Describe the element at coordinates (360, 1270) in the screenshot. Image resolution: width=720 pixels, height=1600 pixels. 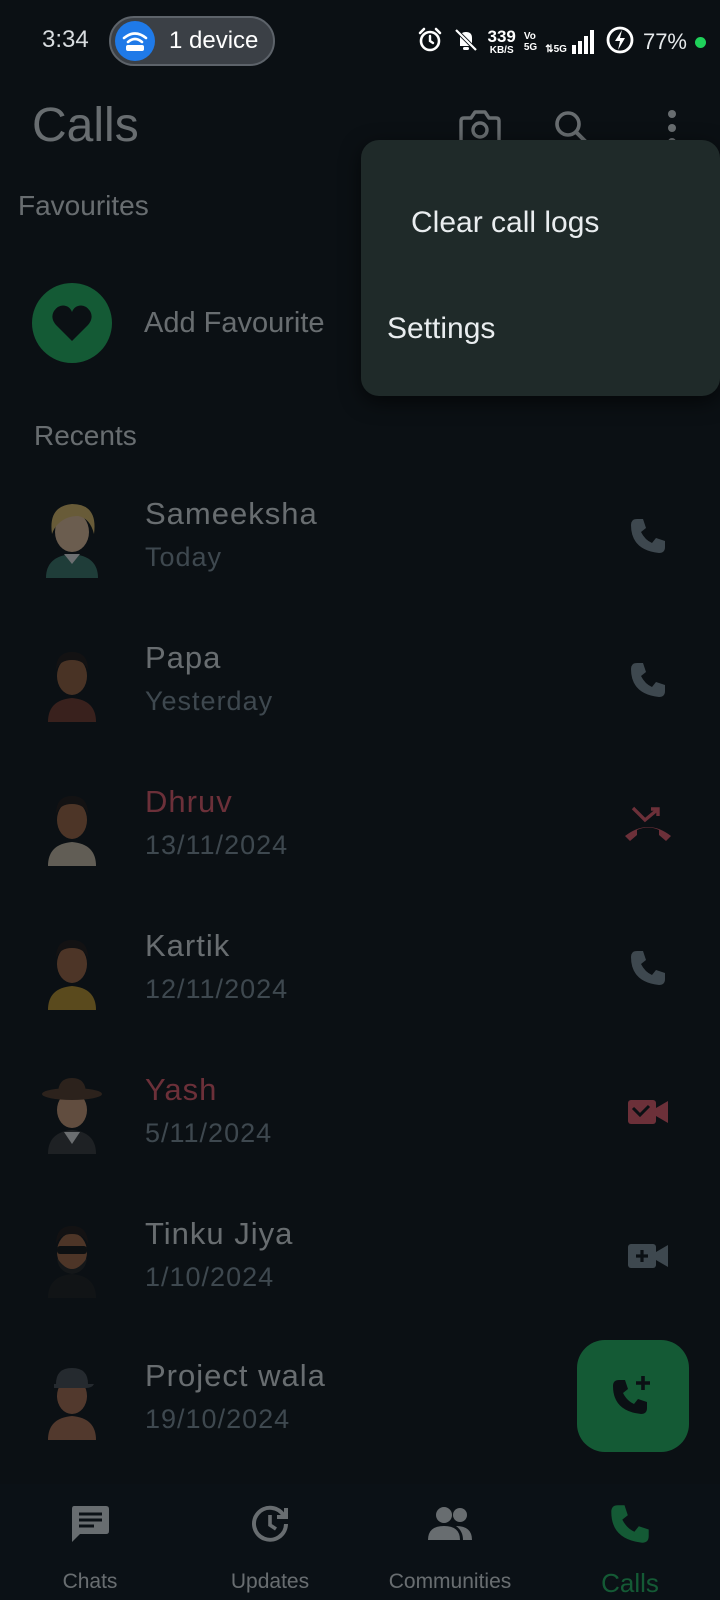
I see `call-row-tinku-jiya: Tinku Jiya 1/10/2024` at that location.